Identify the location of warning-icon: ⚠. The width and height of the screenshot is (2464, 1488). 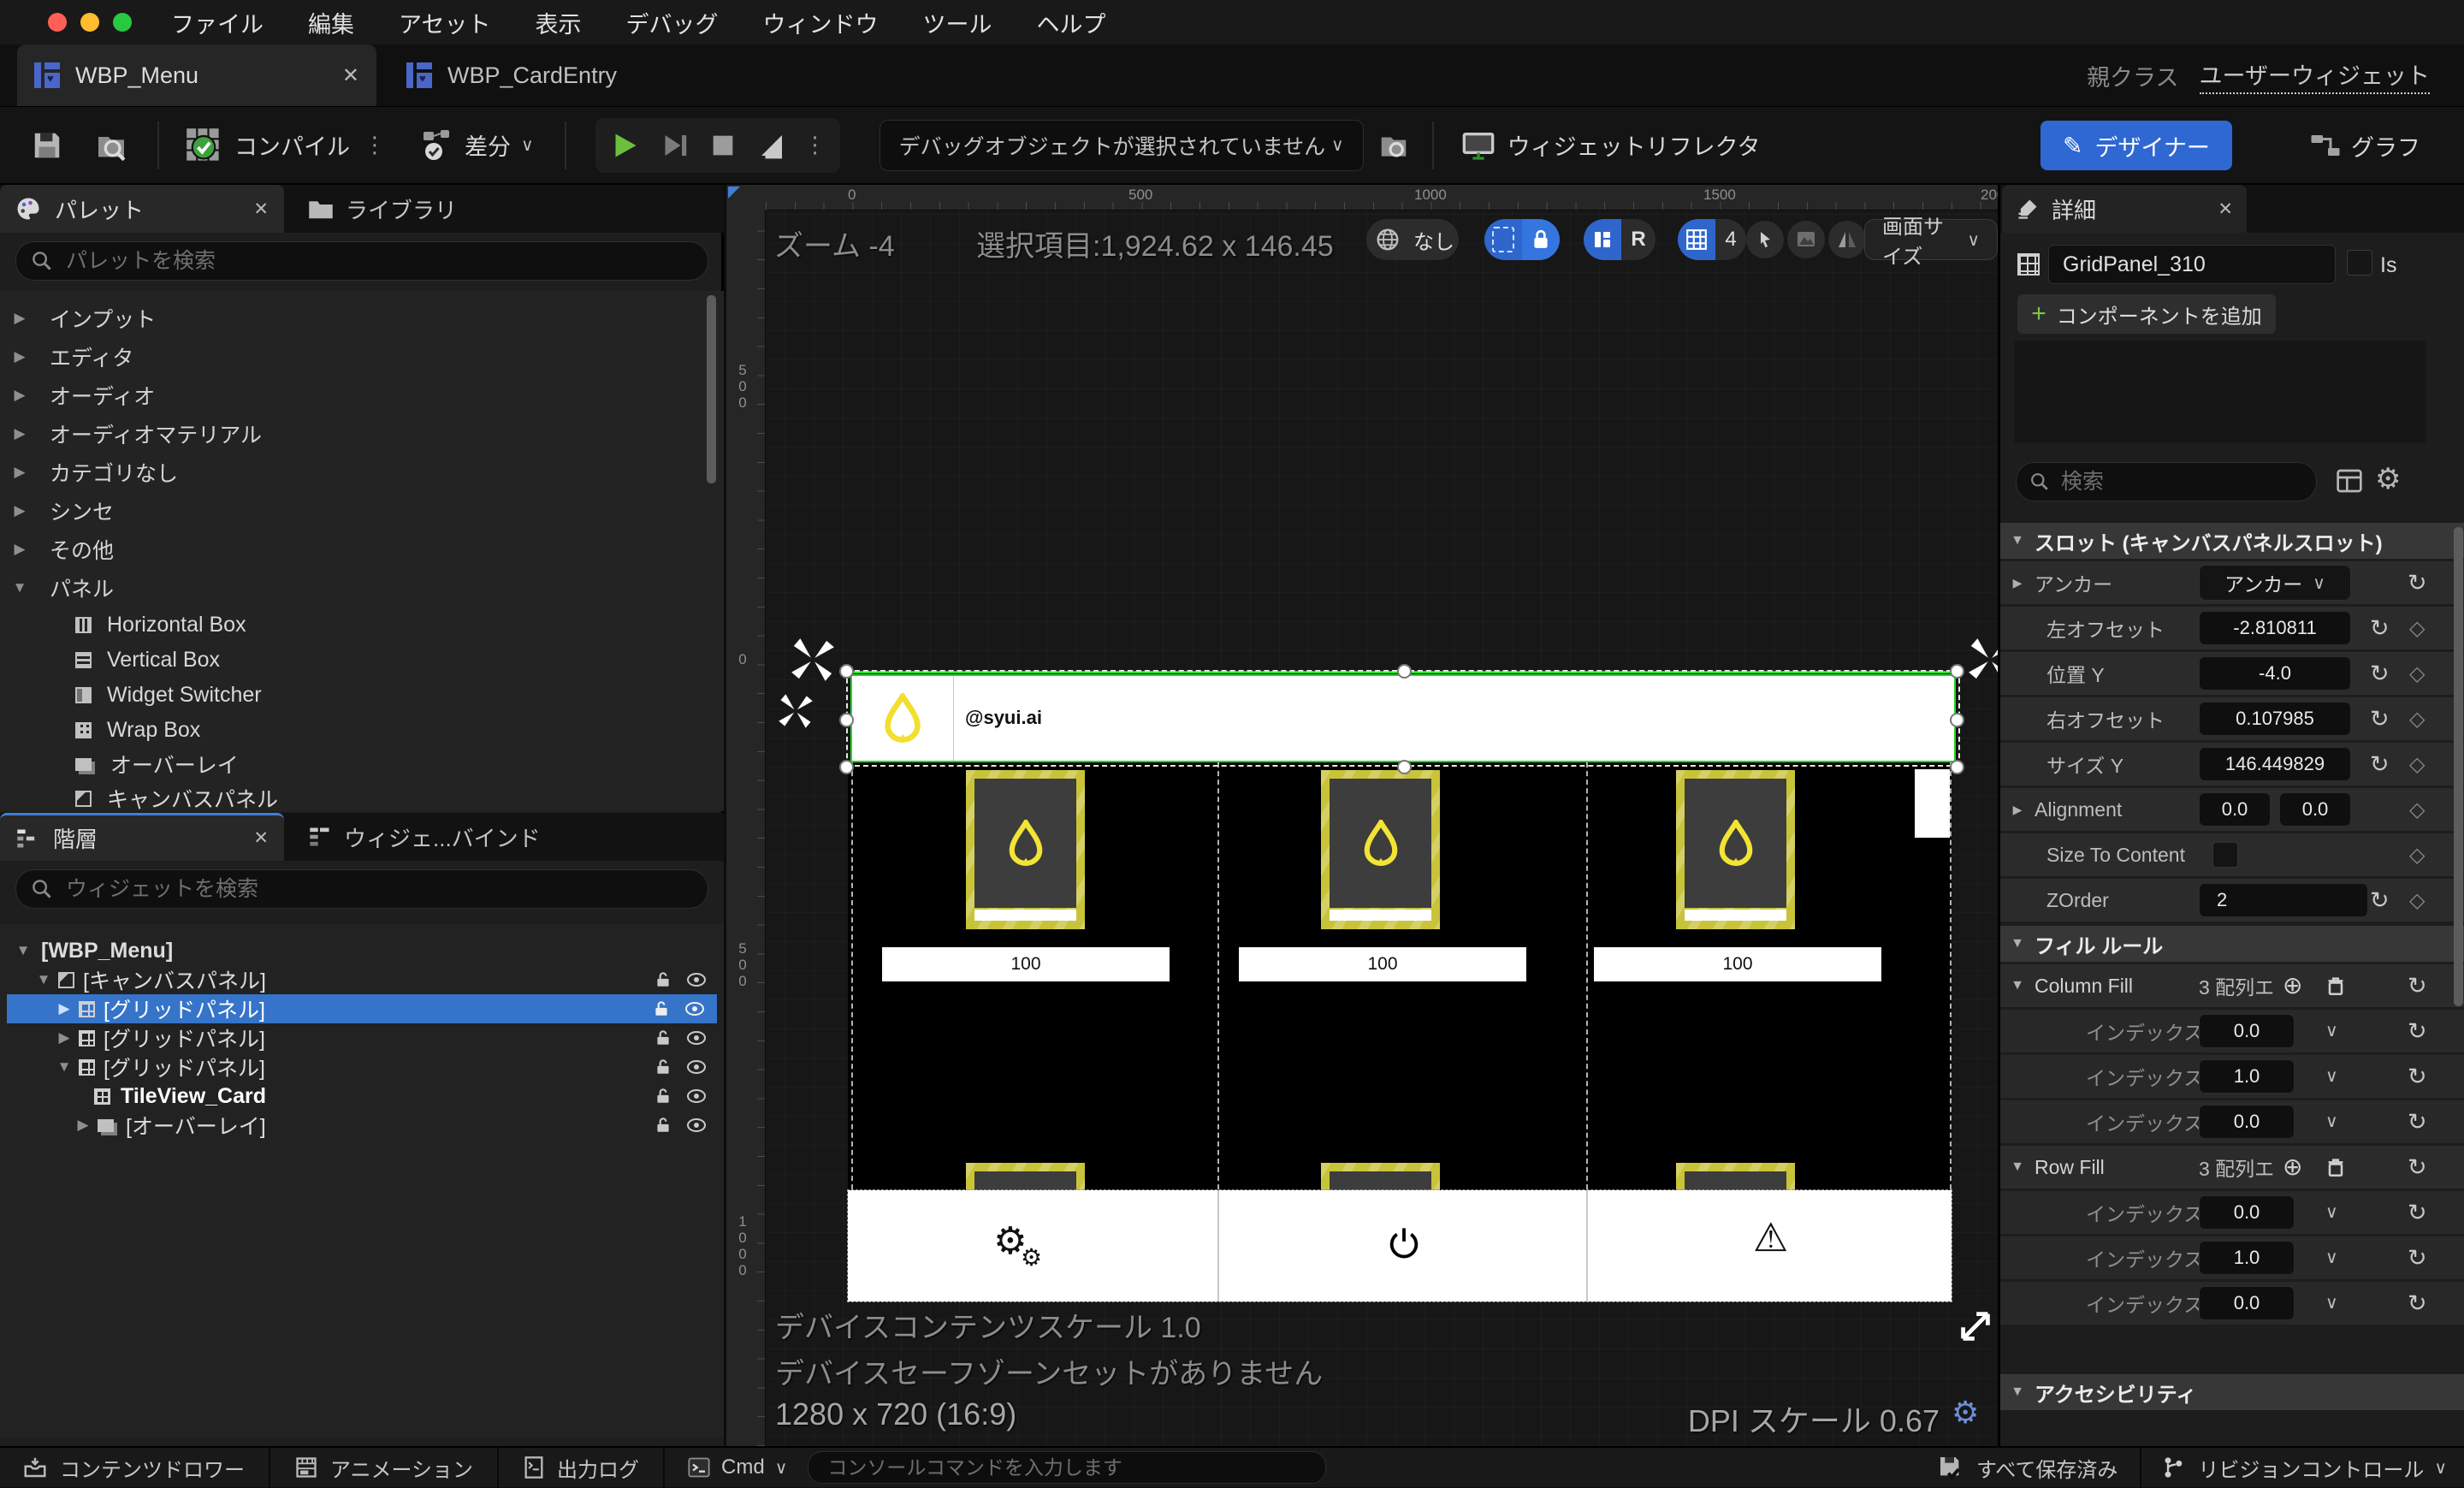
(1770, 1237).